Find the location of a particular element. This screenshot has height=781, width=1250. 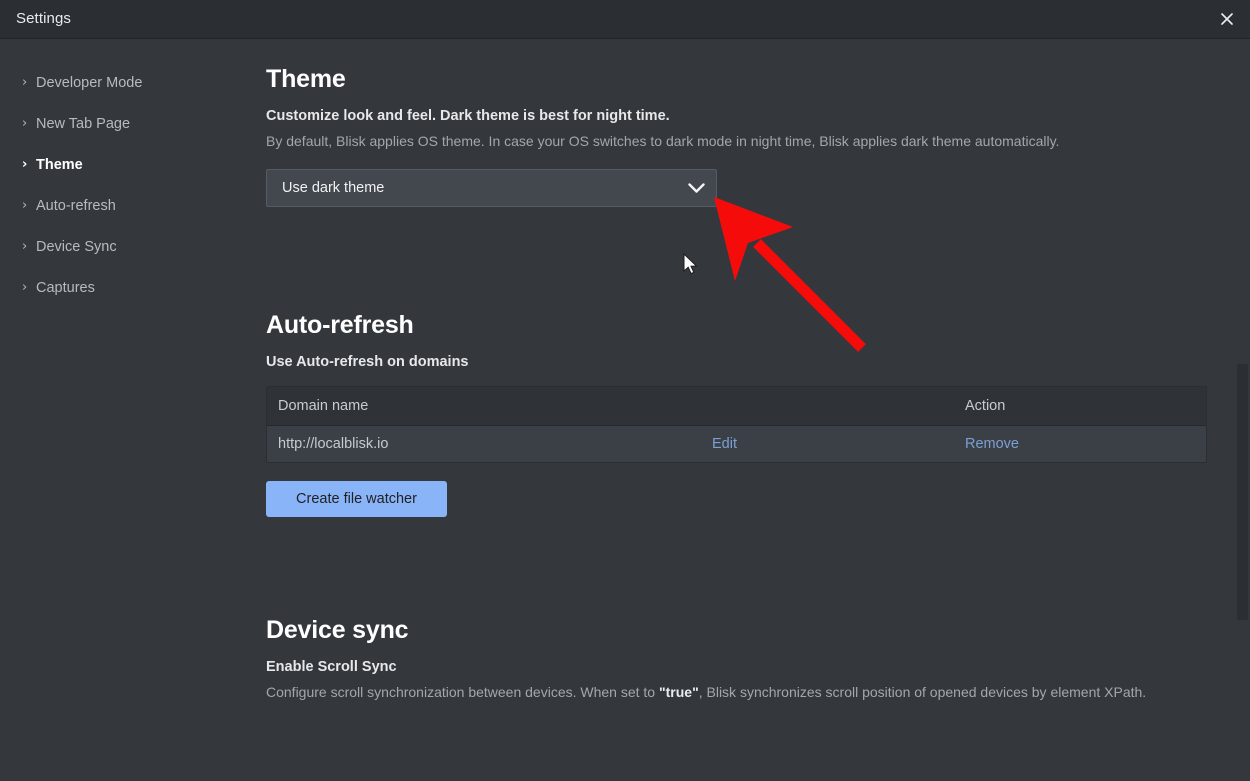

theme-select: Use dark theme is located at coordinates (491, 188).